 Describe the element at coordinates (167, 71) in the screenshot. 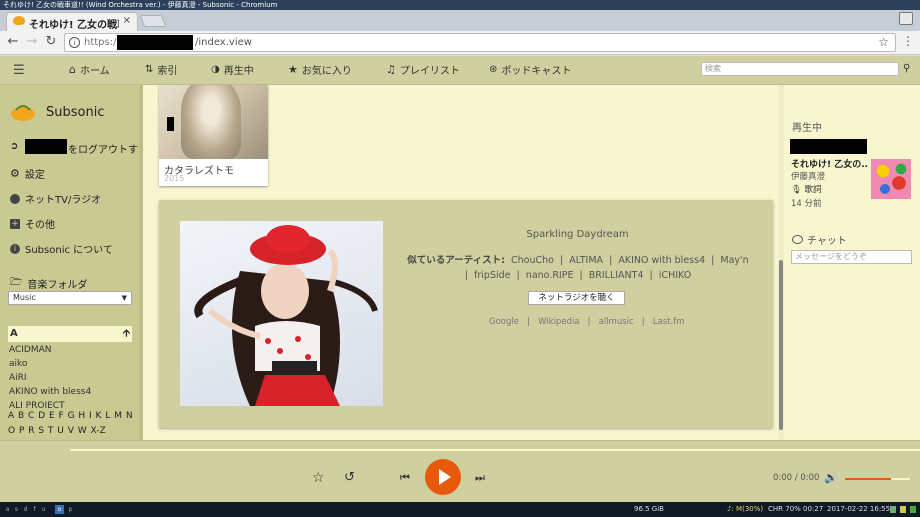

I see `nav-index-label: 索引` at that location.